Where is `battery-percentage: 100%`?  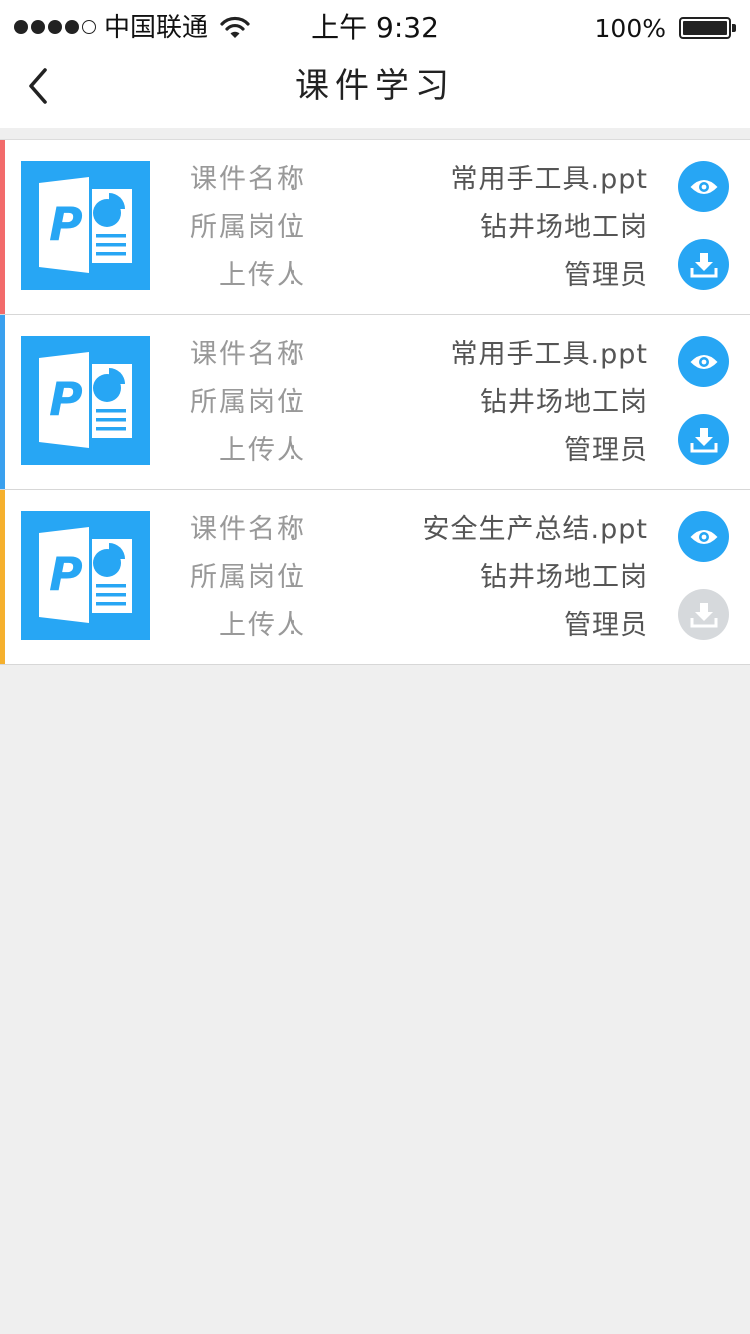 battery-percentage: 100% is located at coordinates (630, 28).